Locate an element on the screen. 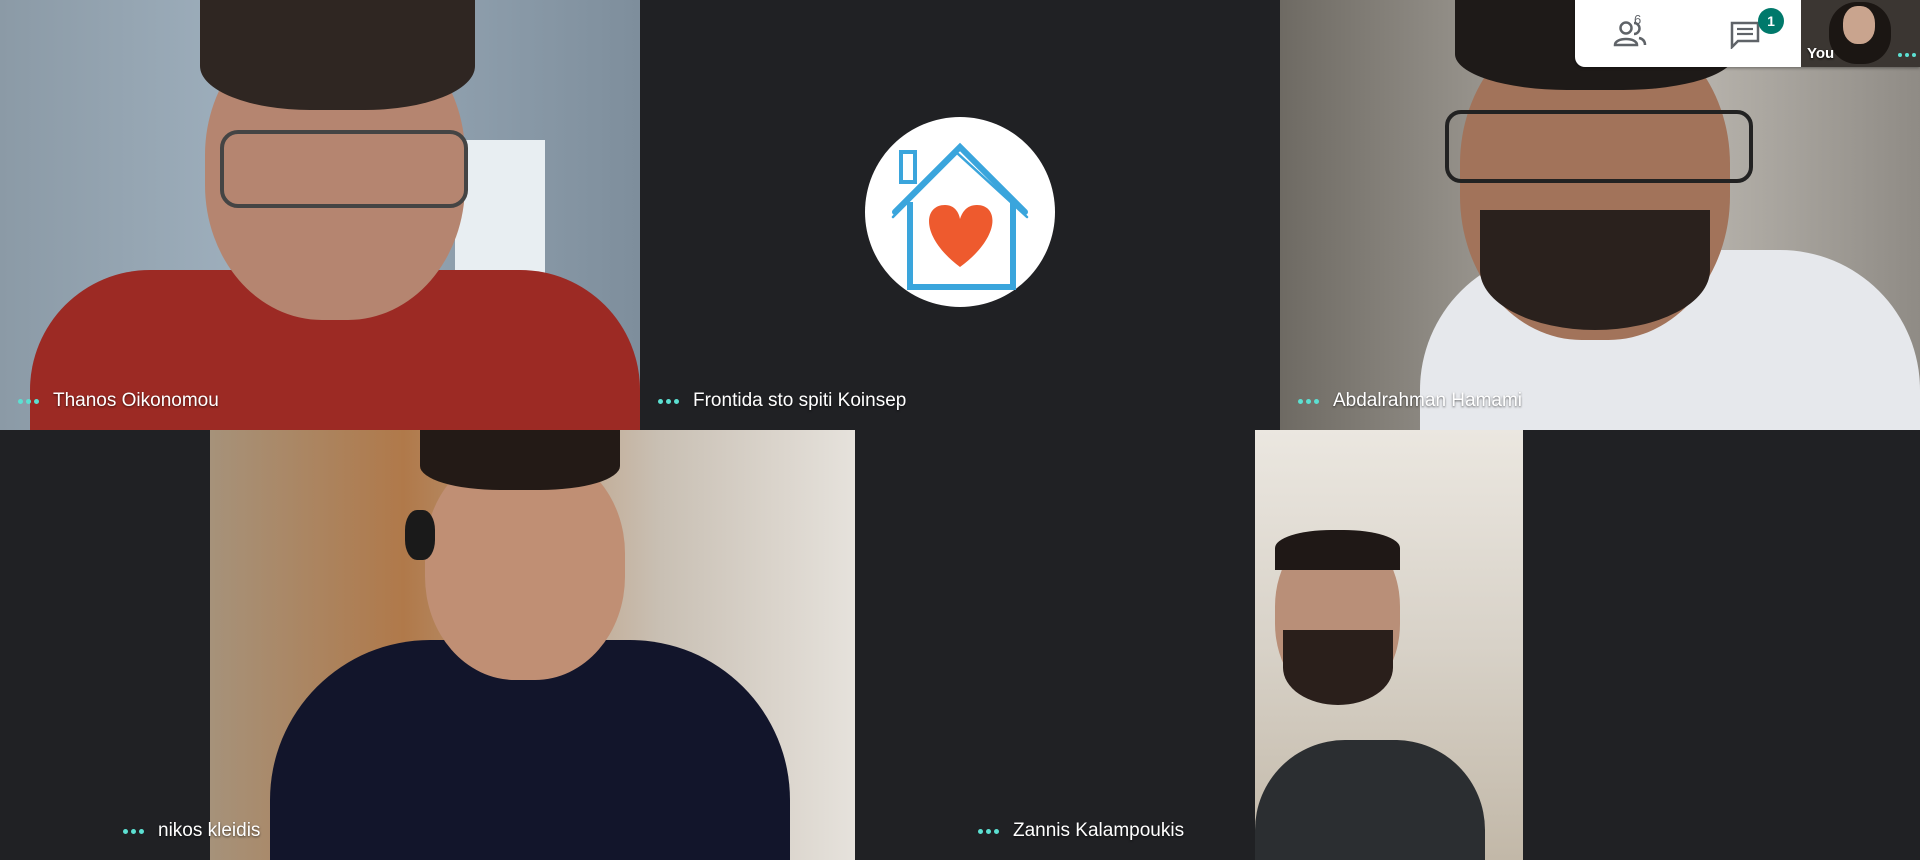 The height and width of the screenshot is (860, 1920). participant-name-bar: Zannis Kalampoukis is located at coordinates (1081, 831).